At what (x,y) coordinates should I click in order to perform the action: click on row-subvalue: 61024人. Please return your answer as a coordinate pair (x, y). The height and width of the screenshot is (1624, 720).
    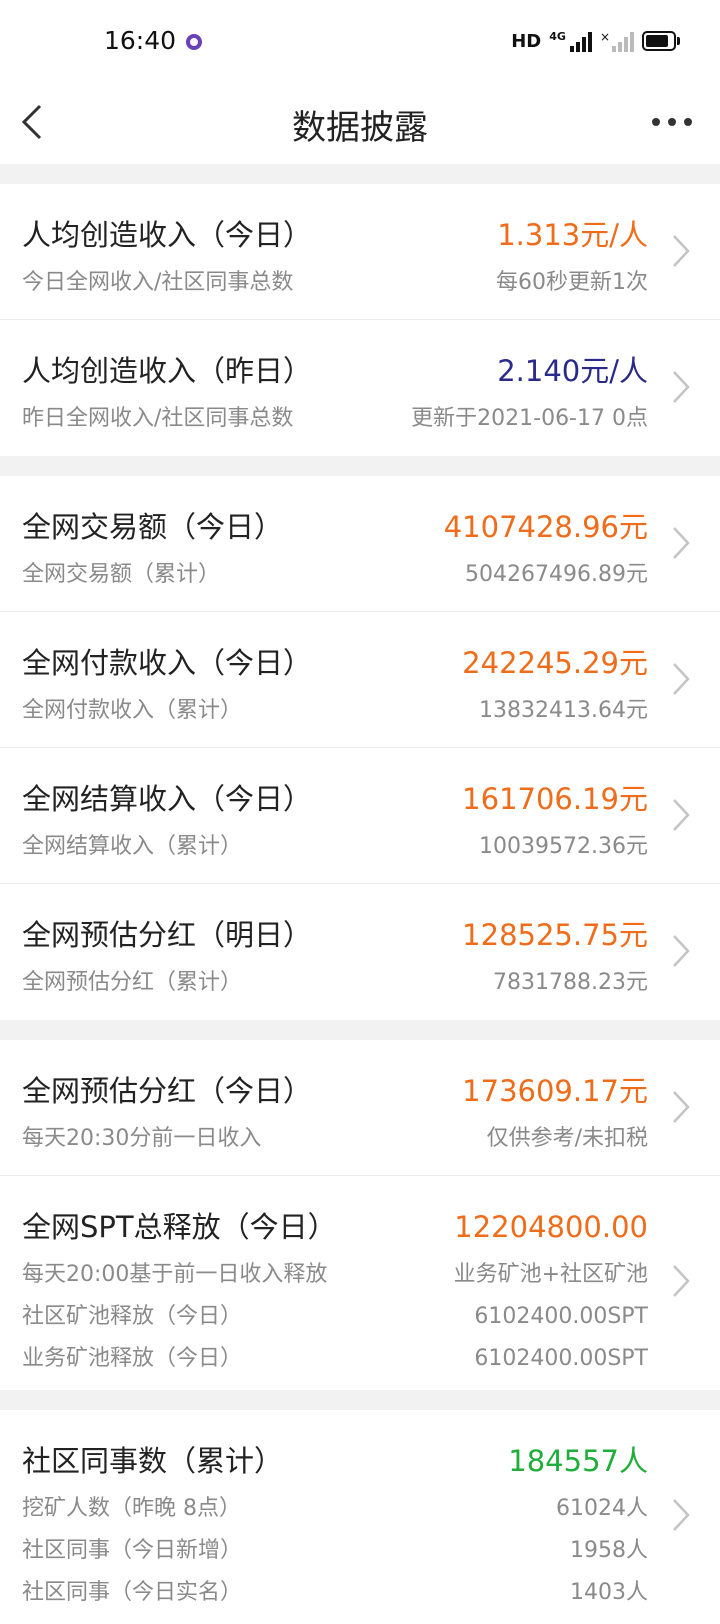
    Looking at the image, I should click on (602, 1508).